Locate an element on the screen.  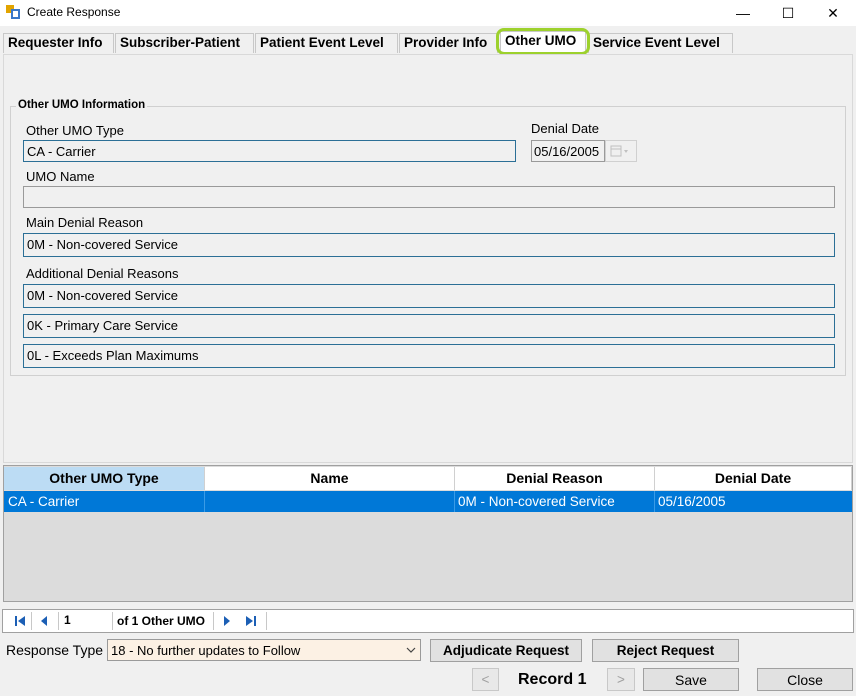
tab-service-event-level: Service Event Level is located at coordinates (660, 43).